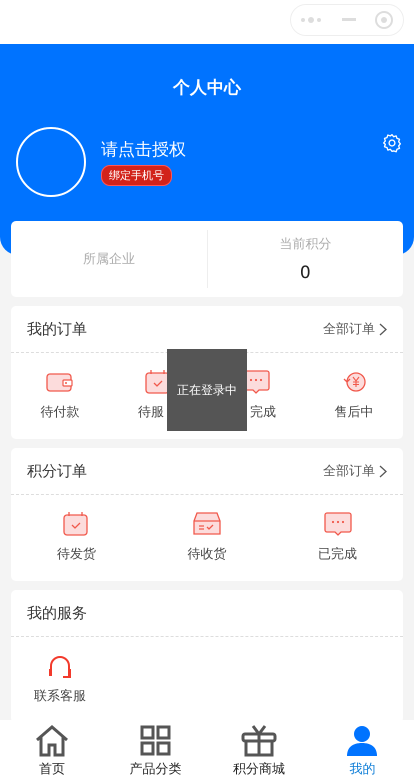 This screenshot has width=414, height=780. I want to click on settings-icon, so click(392, 143).